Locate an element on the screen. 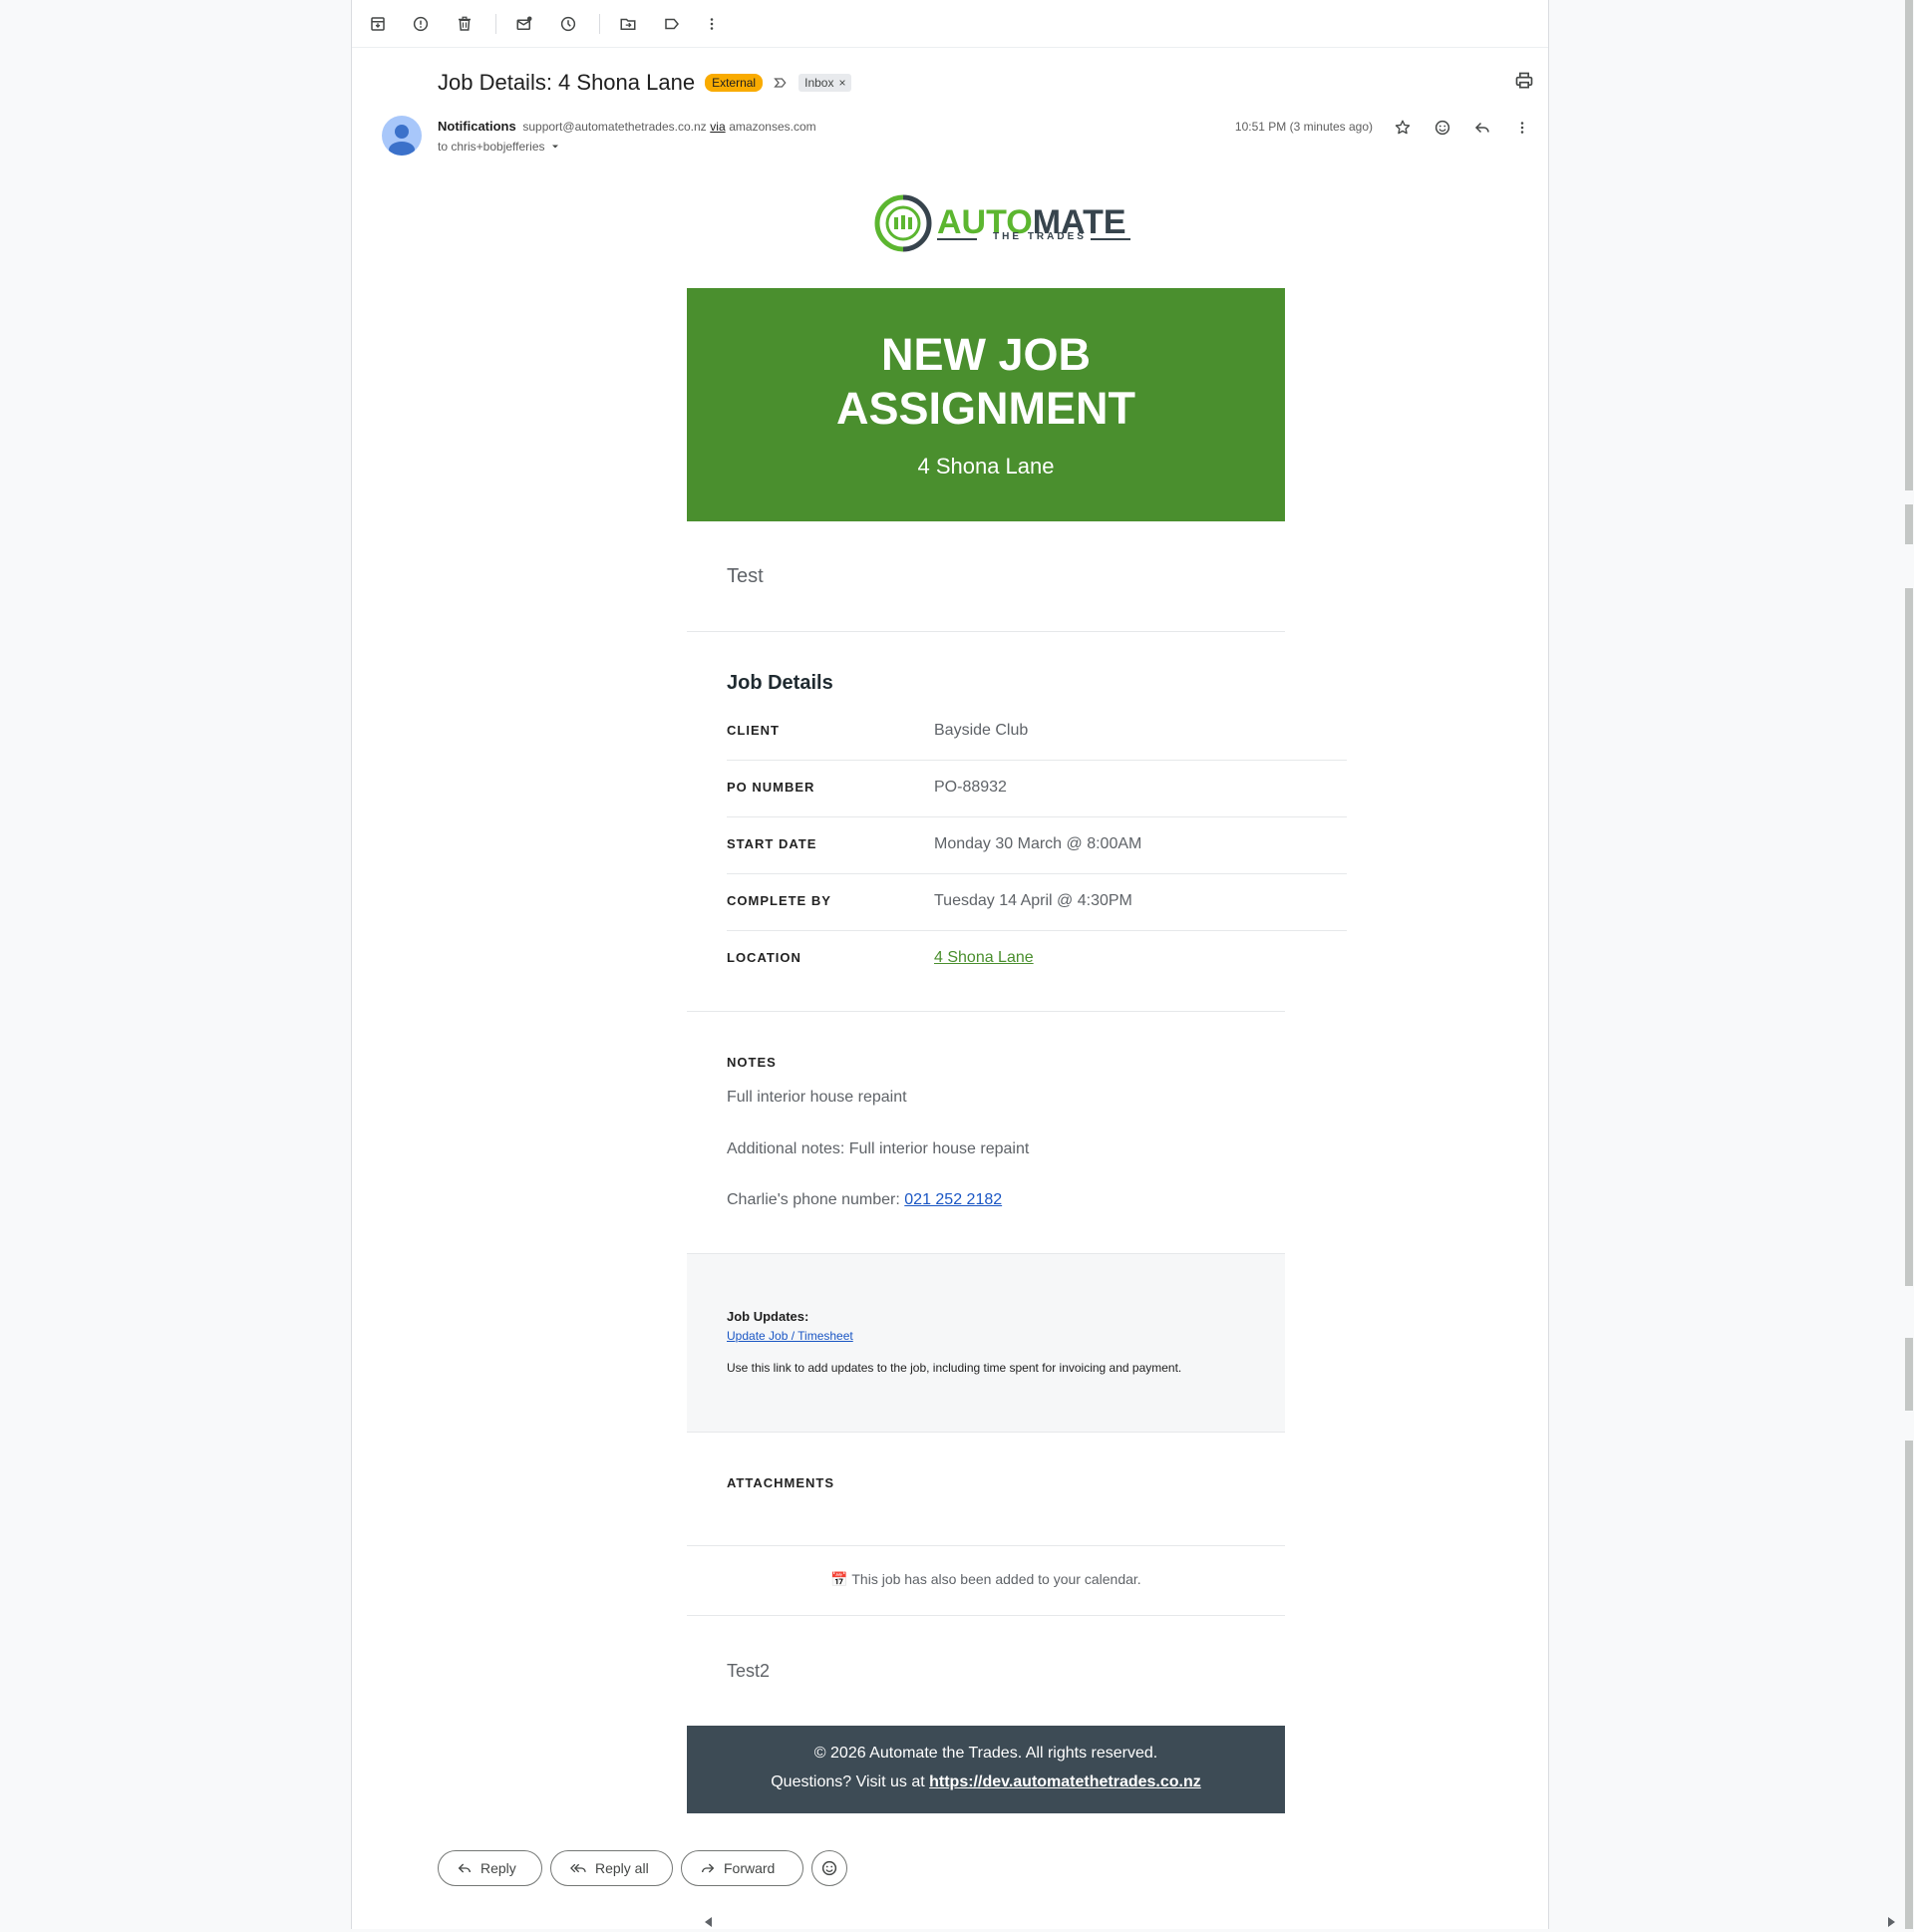 This screenshot has width=1914, height=1932. banner-title: NEW JOB ASSIGNMENT is located at coordinates (985, 381).